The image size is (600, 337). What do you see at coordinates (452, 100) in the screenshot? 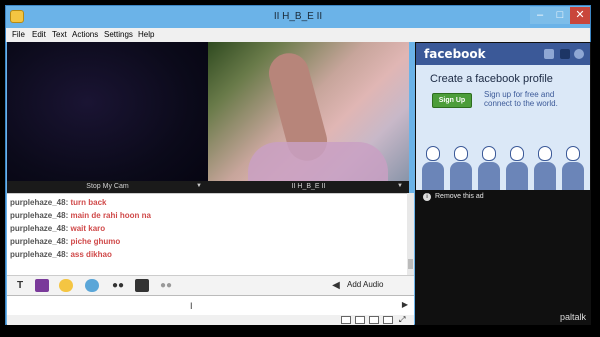
I see `signup-button: Sign Up` at bounding box center [452, 100].